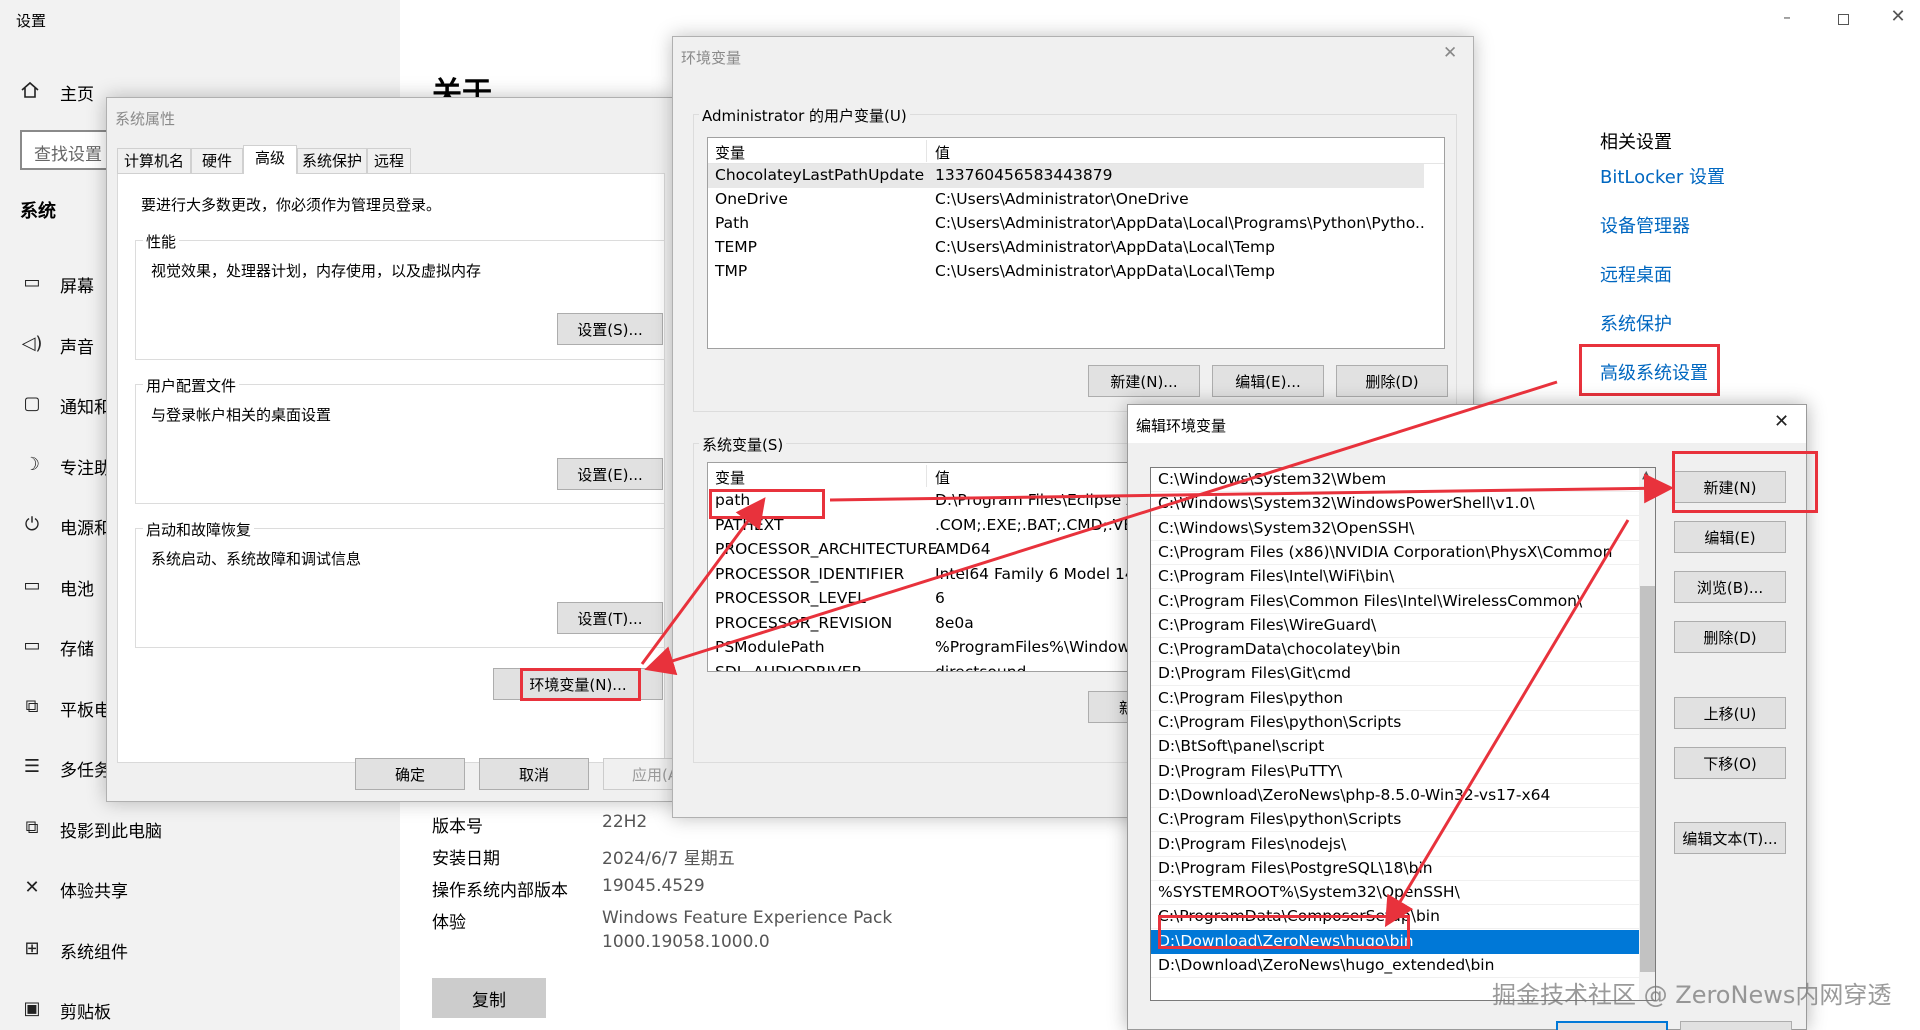 The width and height of the screenshot is (1920, 1030). Describe the element at coordinates (1647, 779) in the screenshot. I see `scroll-thumb` at that location.